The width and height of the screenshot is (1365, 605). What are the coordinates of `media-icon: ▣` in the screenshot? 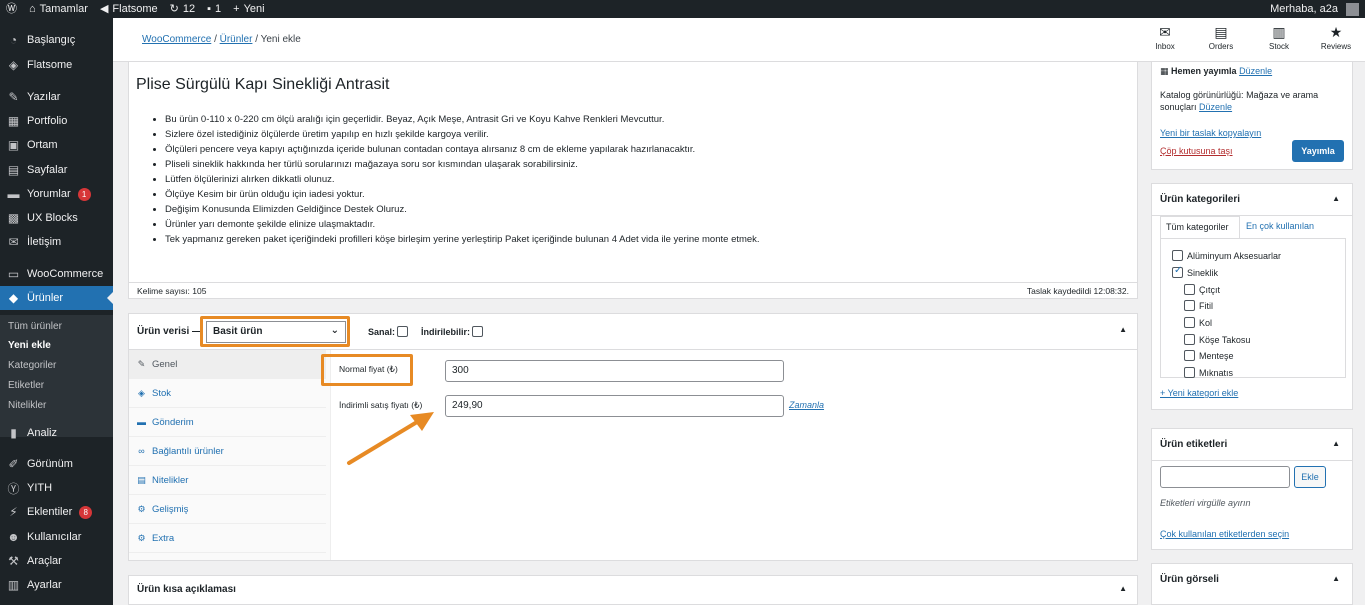 It's located at (13, 145).